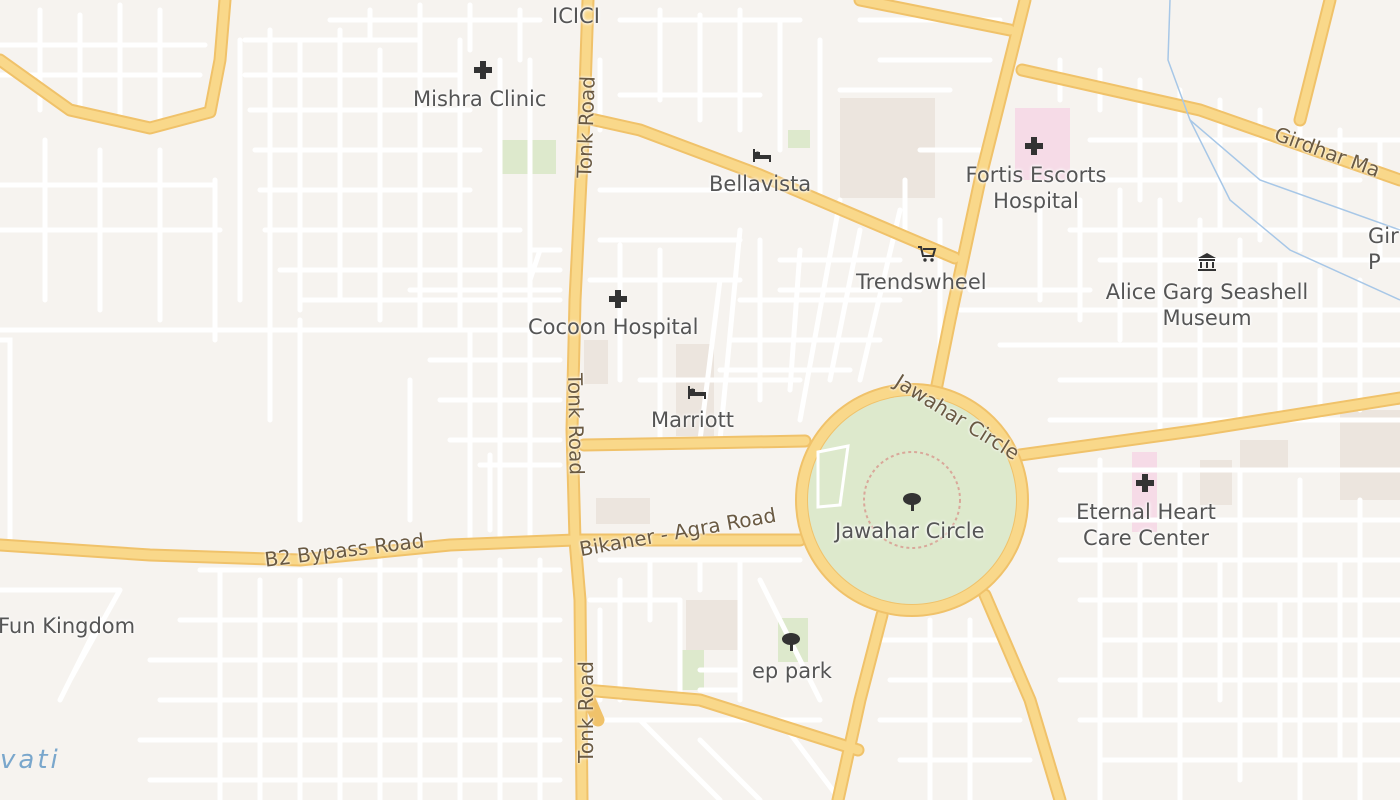 This screenshot has height=800, width=1400. What do you see at coordinates (67, 626) in the screenshot?
I see `place-label-fun-kingdom: Fun Kingdom` at bounding box center [67, 626].